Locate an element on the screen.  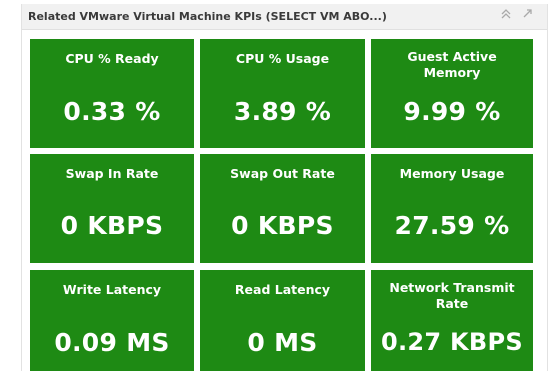
kpi-value: 0.33 % is located at coordinates (112, 111).